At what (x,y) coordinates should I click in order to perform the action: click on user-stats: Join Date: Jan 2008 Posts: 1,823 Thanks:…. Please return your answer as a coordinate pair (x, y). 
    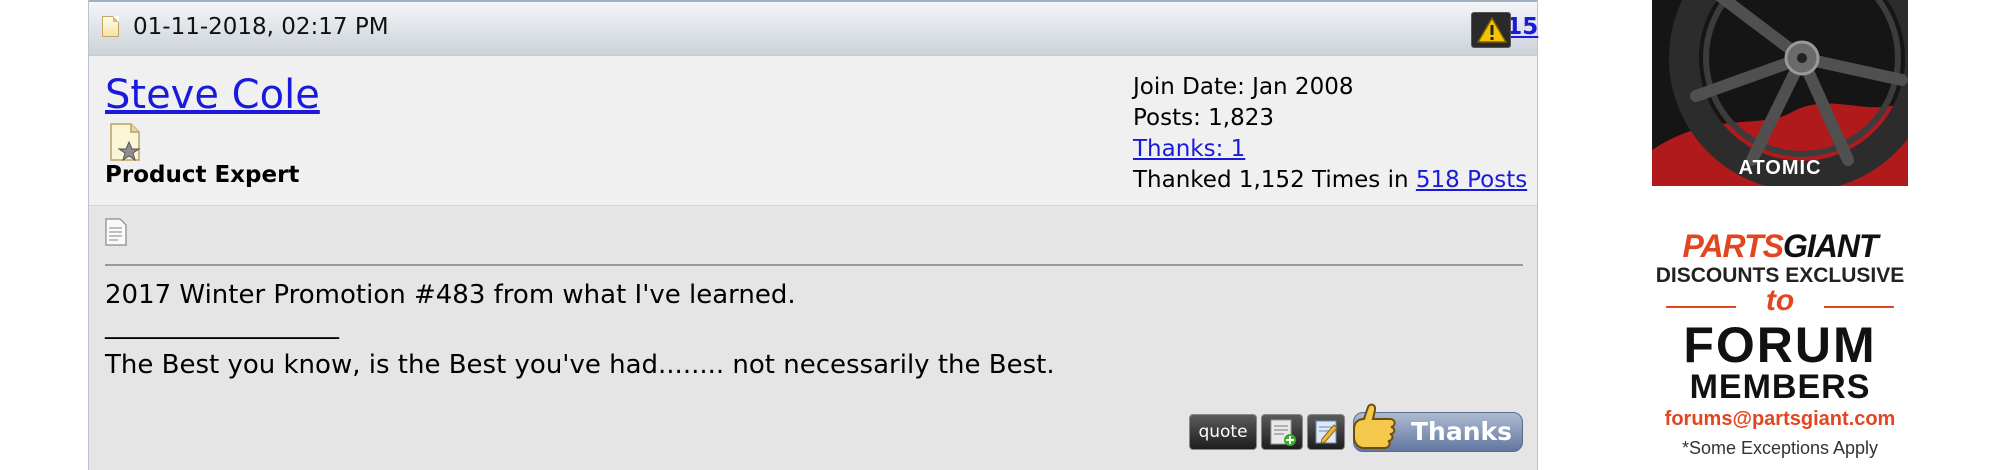
    Looking at the image, I should click on (1330, 134).